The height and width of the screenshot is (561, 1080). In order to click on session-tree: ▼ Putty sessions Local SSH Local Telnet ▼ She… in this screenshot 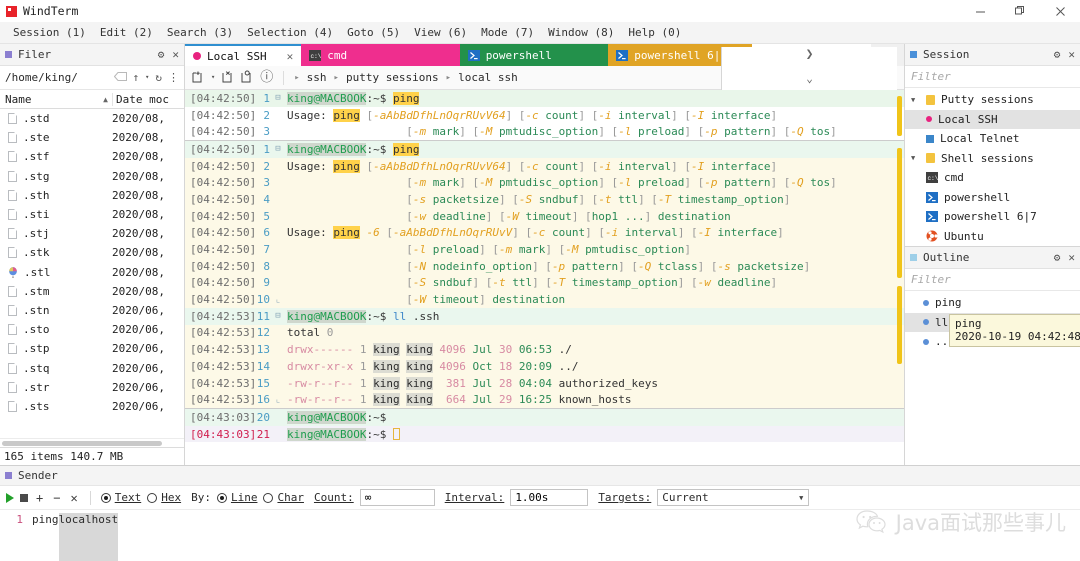, I will do `click(992, 167)`.